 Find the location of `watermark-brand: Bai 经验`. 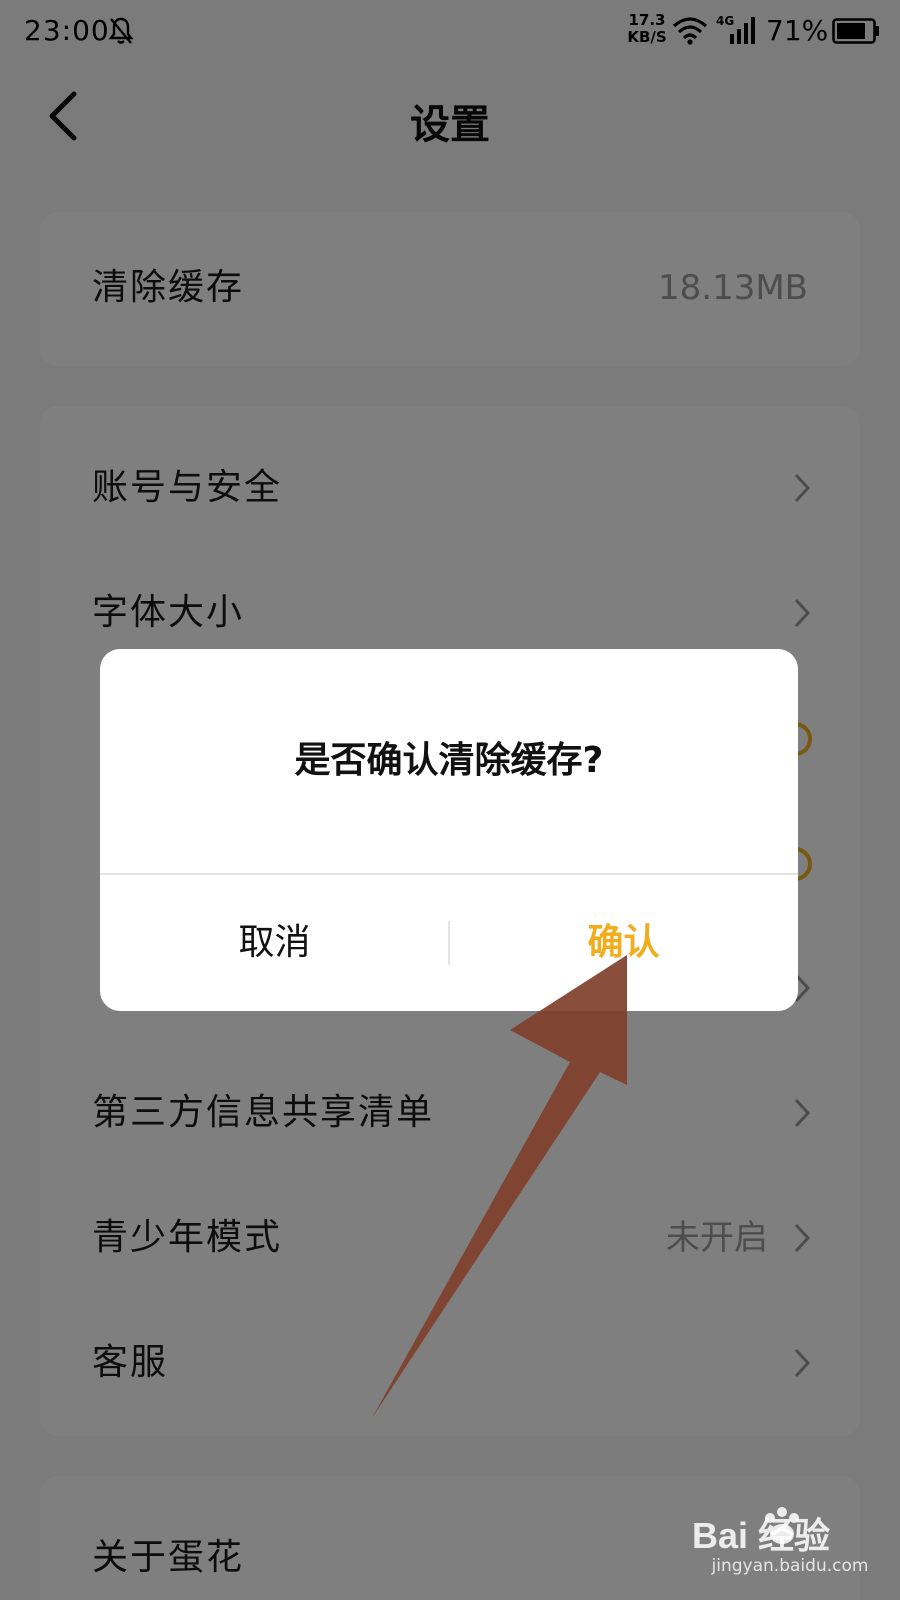

watermark-brand: Bai 经验 is located at coordinates (761, 1535).